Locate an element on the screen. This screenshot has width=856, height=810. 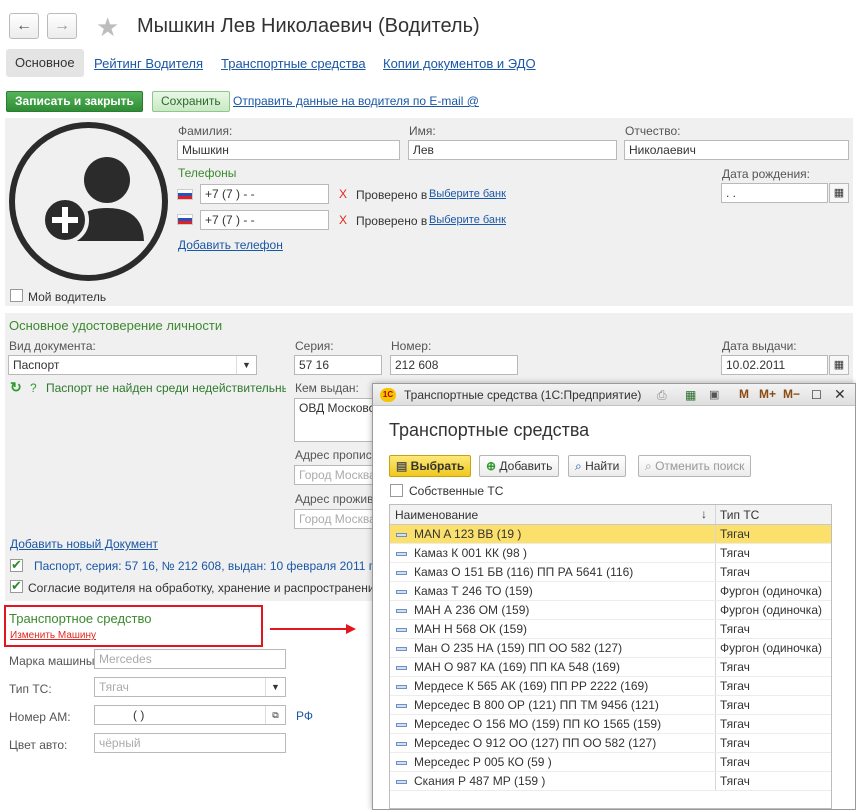
vehicle-name: Камаз О 151 БВ (116) ПП РА 5641 (116) is located at coordinates (524, 572).